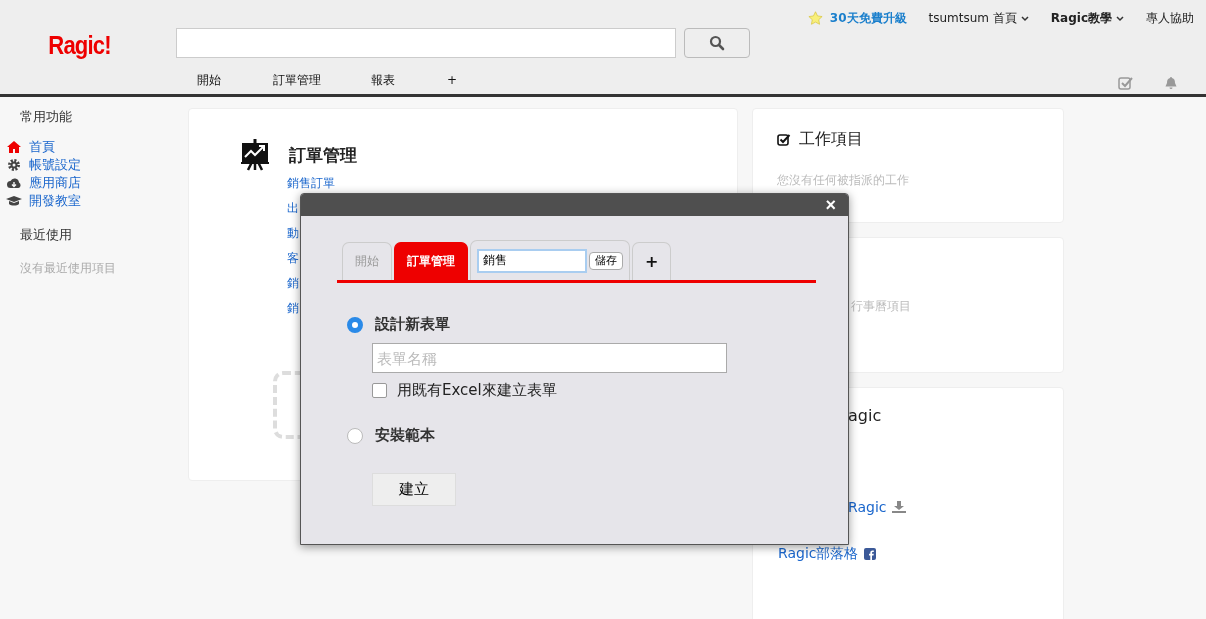 The image size is (1206, 619). What do you see at coordinates (14, 183) in the screenshot?
I see `cloud-download-icon` at bounding box center [14, 183].